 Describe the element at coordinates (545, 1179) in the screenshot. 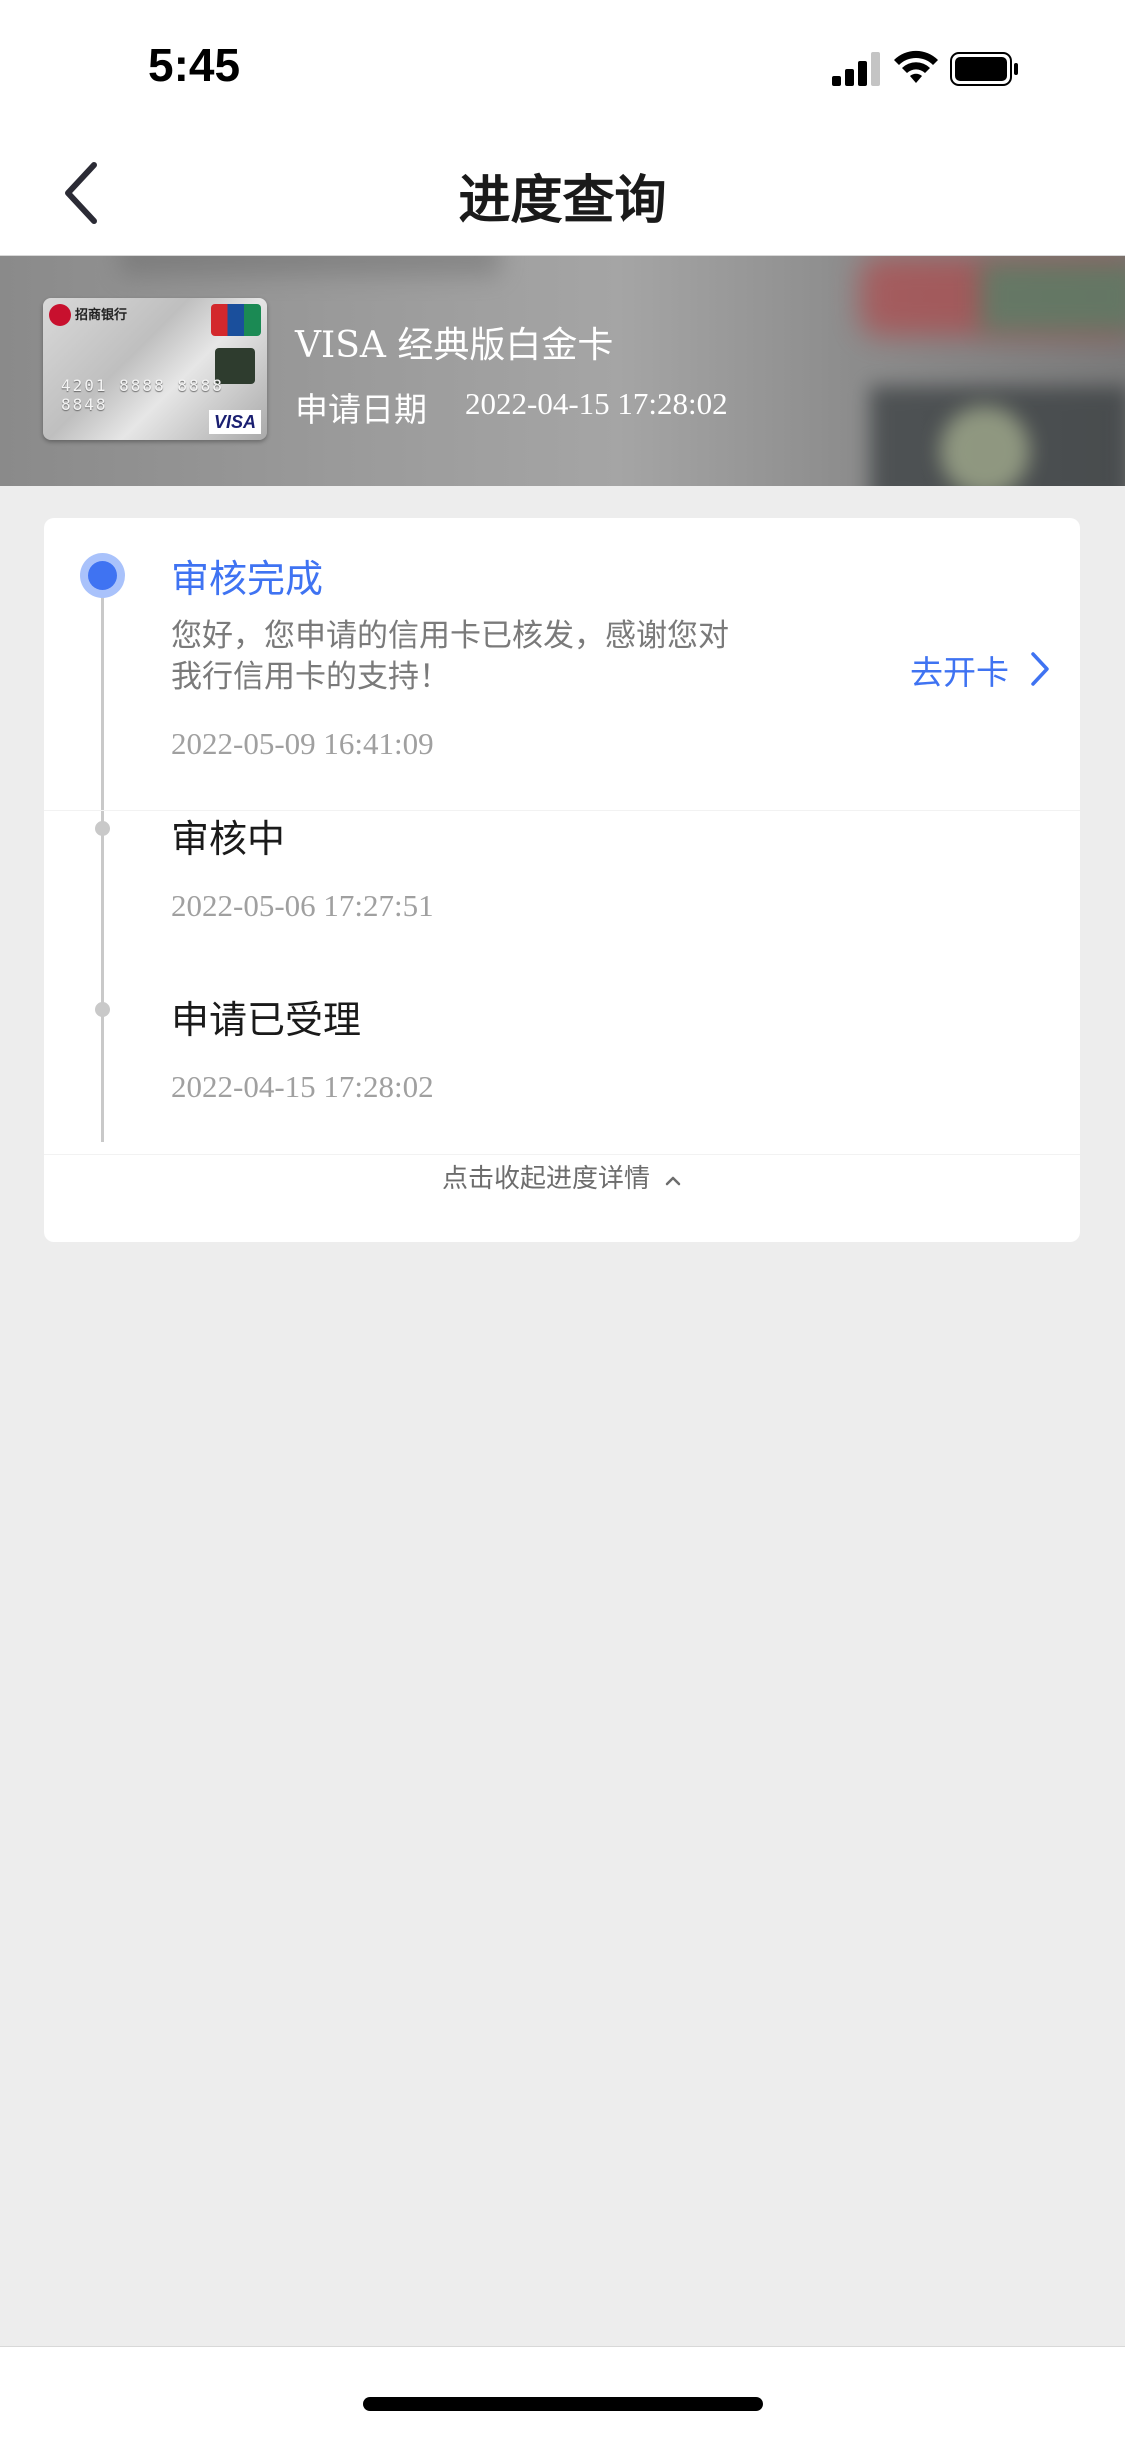

I see `collapse-label: 点击收起进度详情` at that location.